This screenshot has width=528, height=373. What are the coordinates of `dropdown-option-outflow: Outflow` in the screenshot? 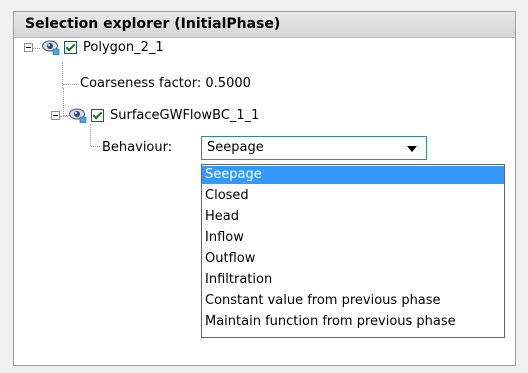 It's located at (353, 259).